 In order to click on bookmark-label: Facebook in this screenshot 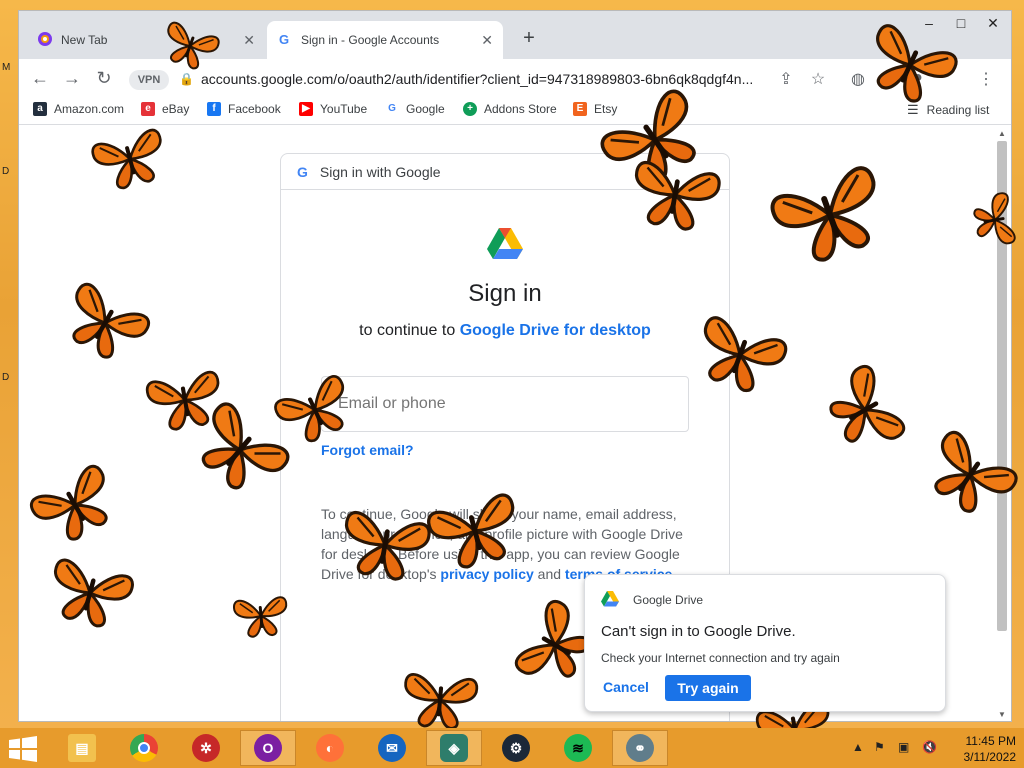, I will do `click(254, 109)`.